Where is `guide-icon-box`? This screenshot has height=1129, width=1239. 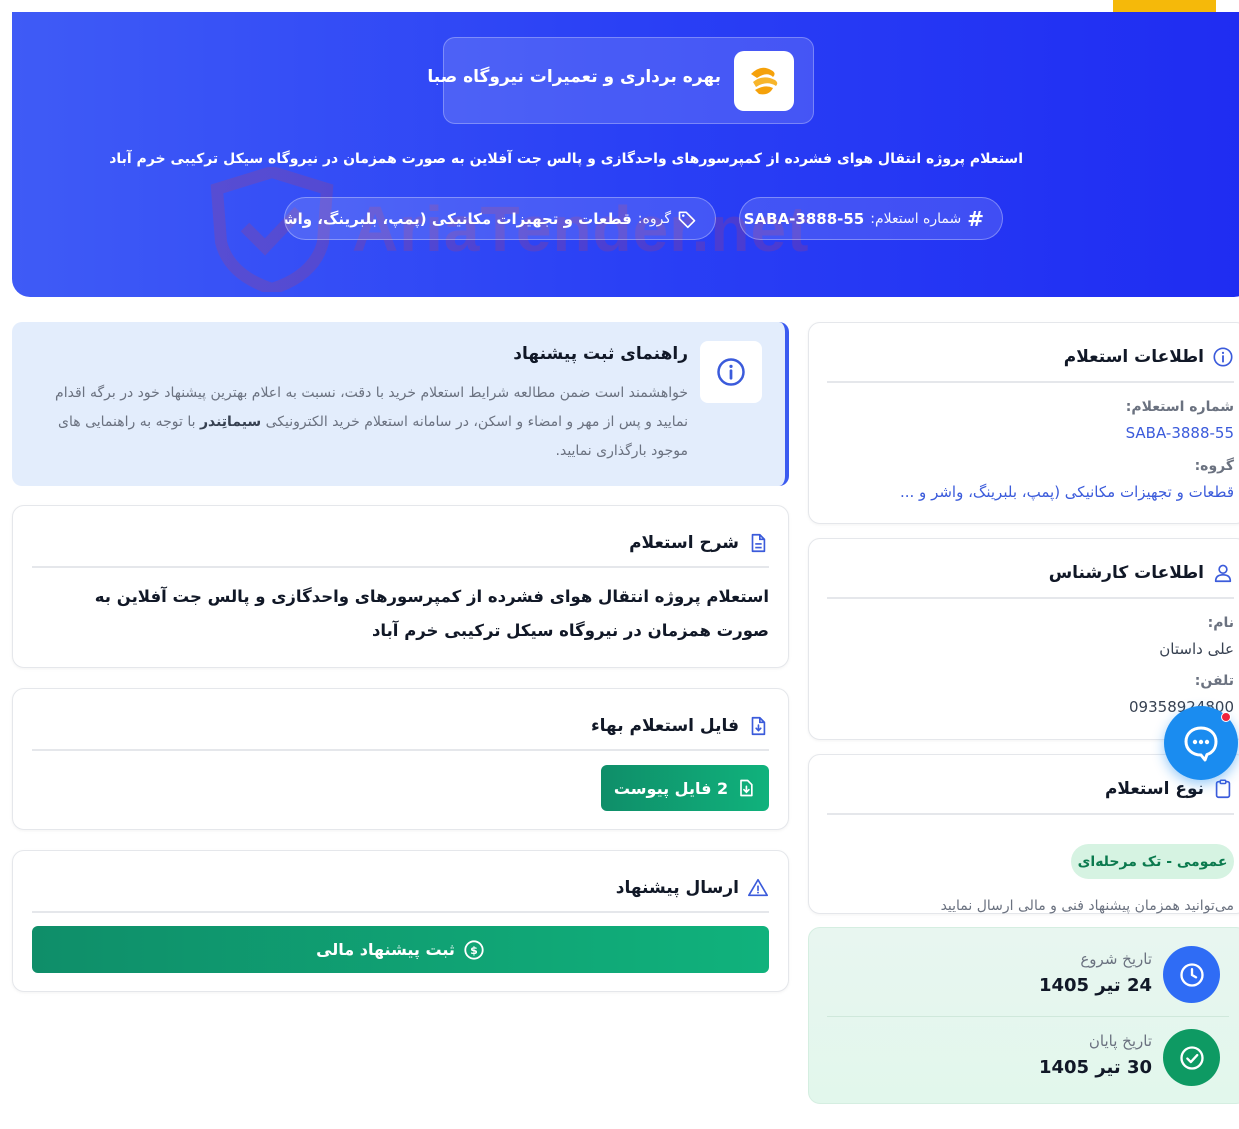 guide-icon-box is located at coordinates (731, 372).